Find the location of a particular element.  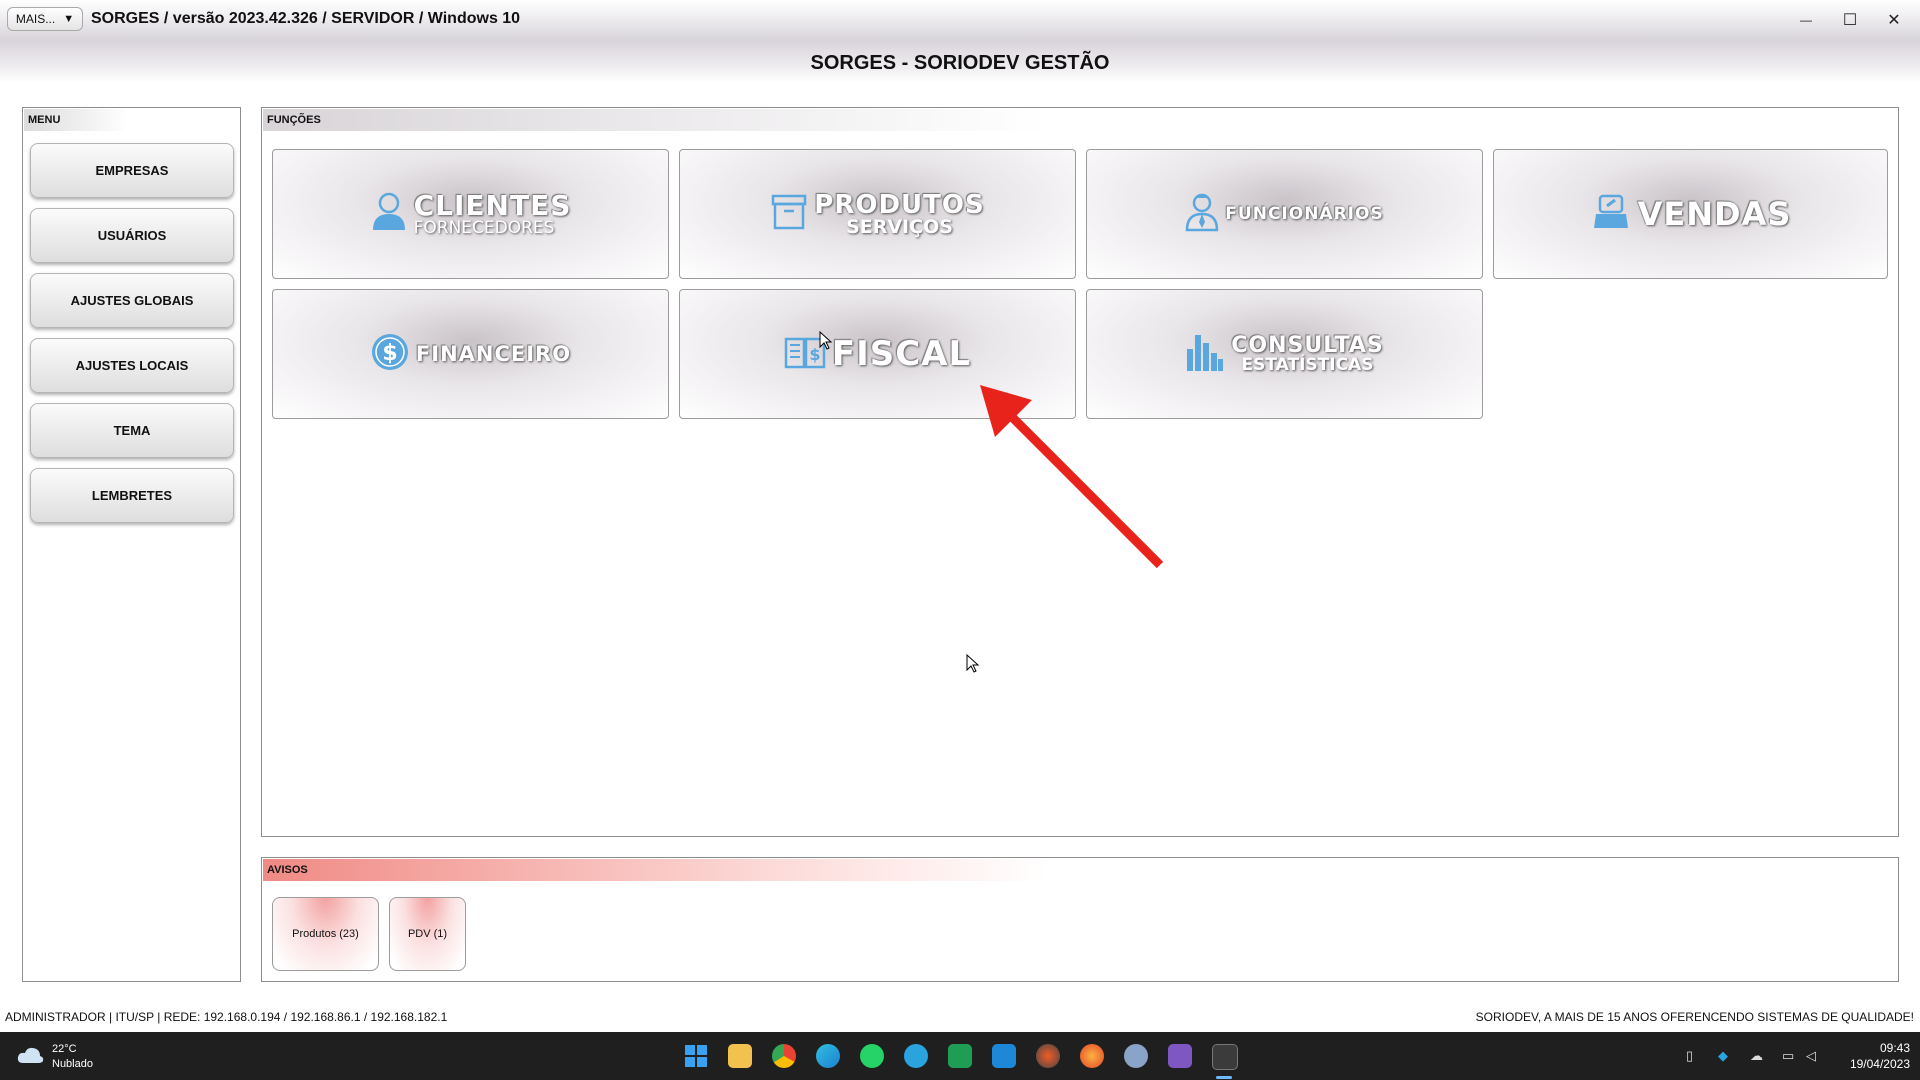

person-icon is located at coordinates (389, 214).